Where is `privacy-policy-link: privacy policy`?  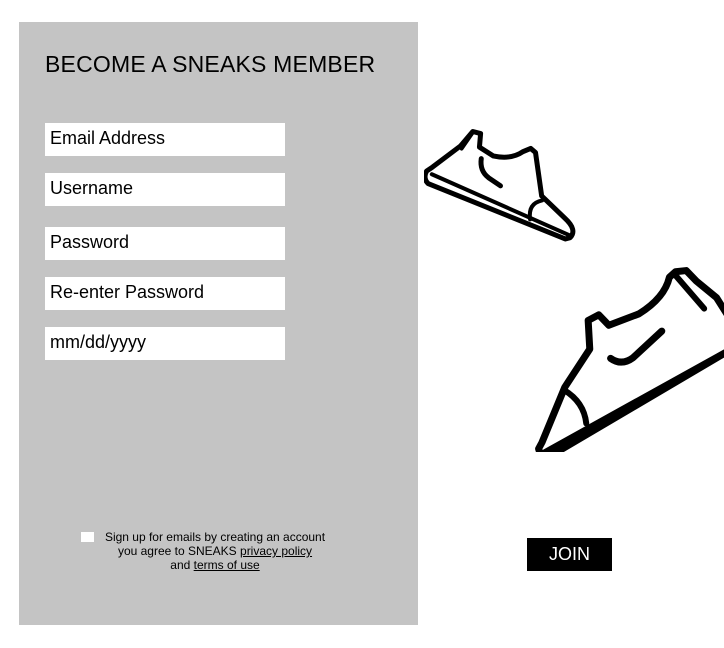
privacy-policy-link: privacy policy is located at coordinates (276, 551).